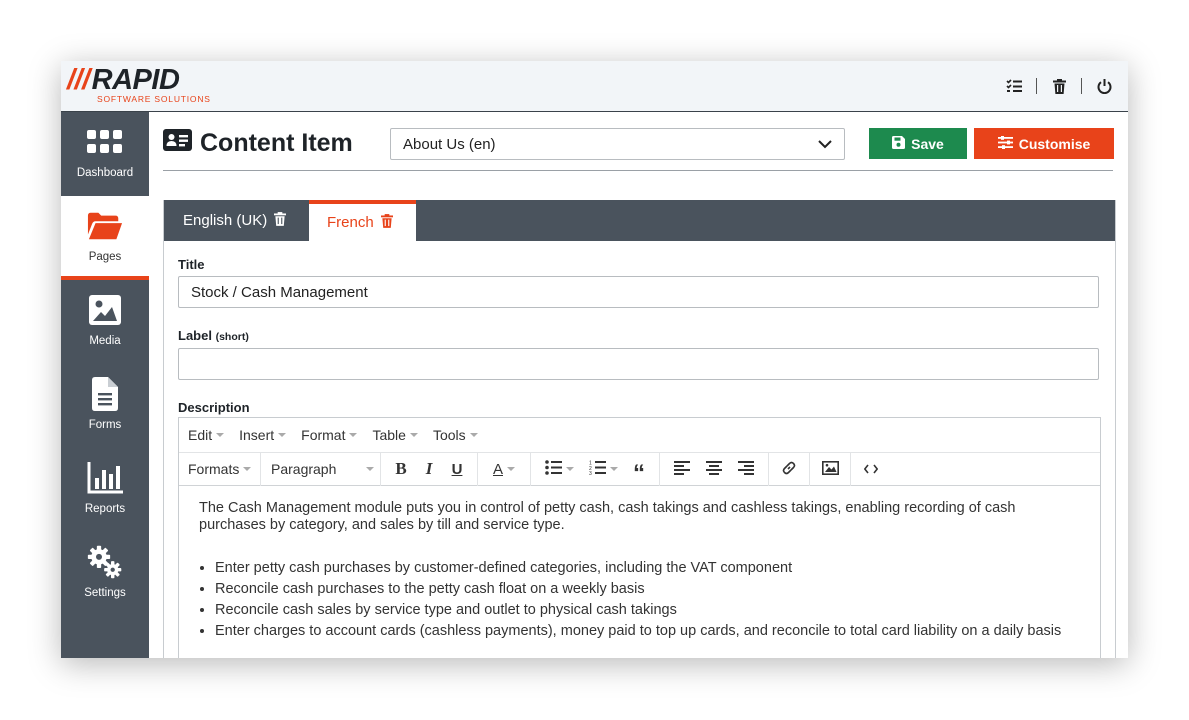  Describe the element at coordinates (177, 143) in the screenshot. I see `id-card-icon` at that location.